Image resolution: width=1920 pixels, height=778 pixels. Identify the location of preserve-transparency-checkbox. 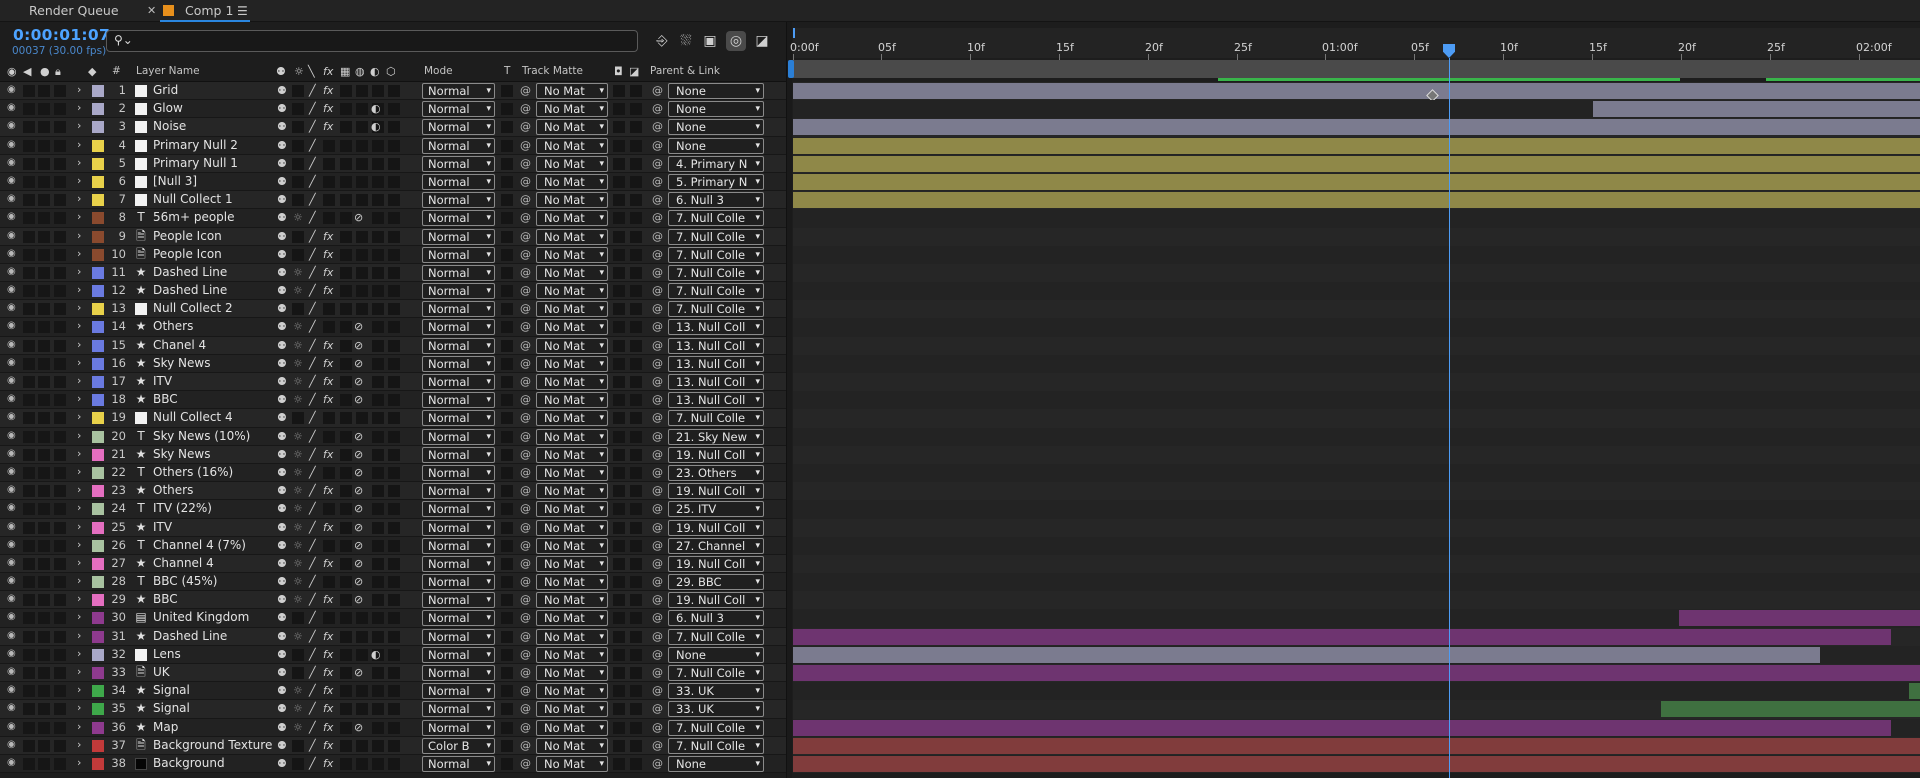
(507, 527).